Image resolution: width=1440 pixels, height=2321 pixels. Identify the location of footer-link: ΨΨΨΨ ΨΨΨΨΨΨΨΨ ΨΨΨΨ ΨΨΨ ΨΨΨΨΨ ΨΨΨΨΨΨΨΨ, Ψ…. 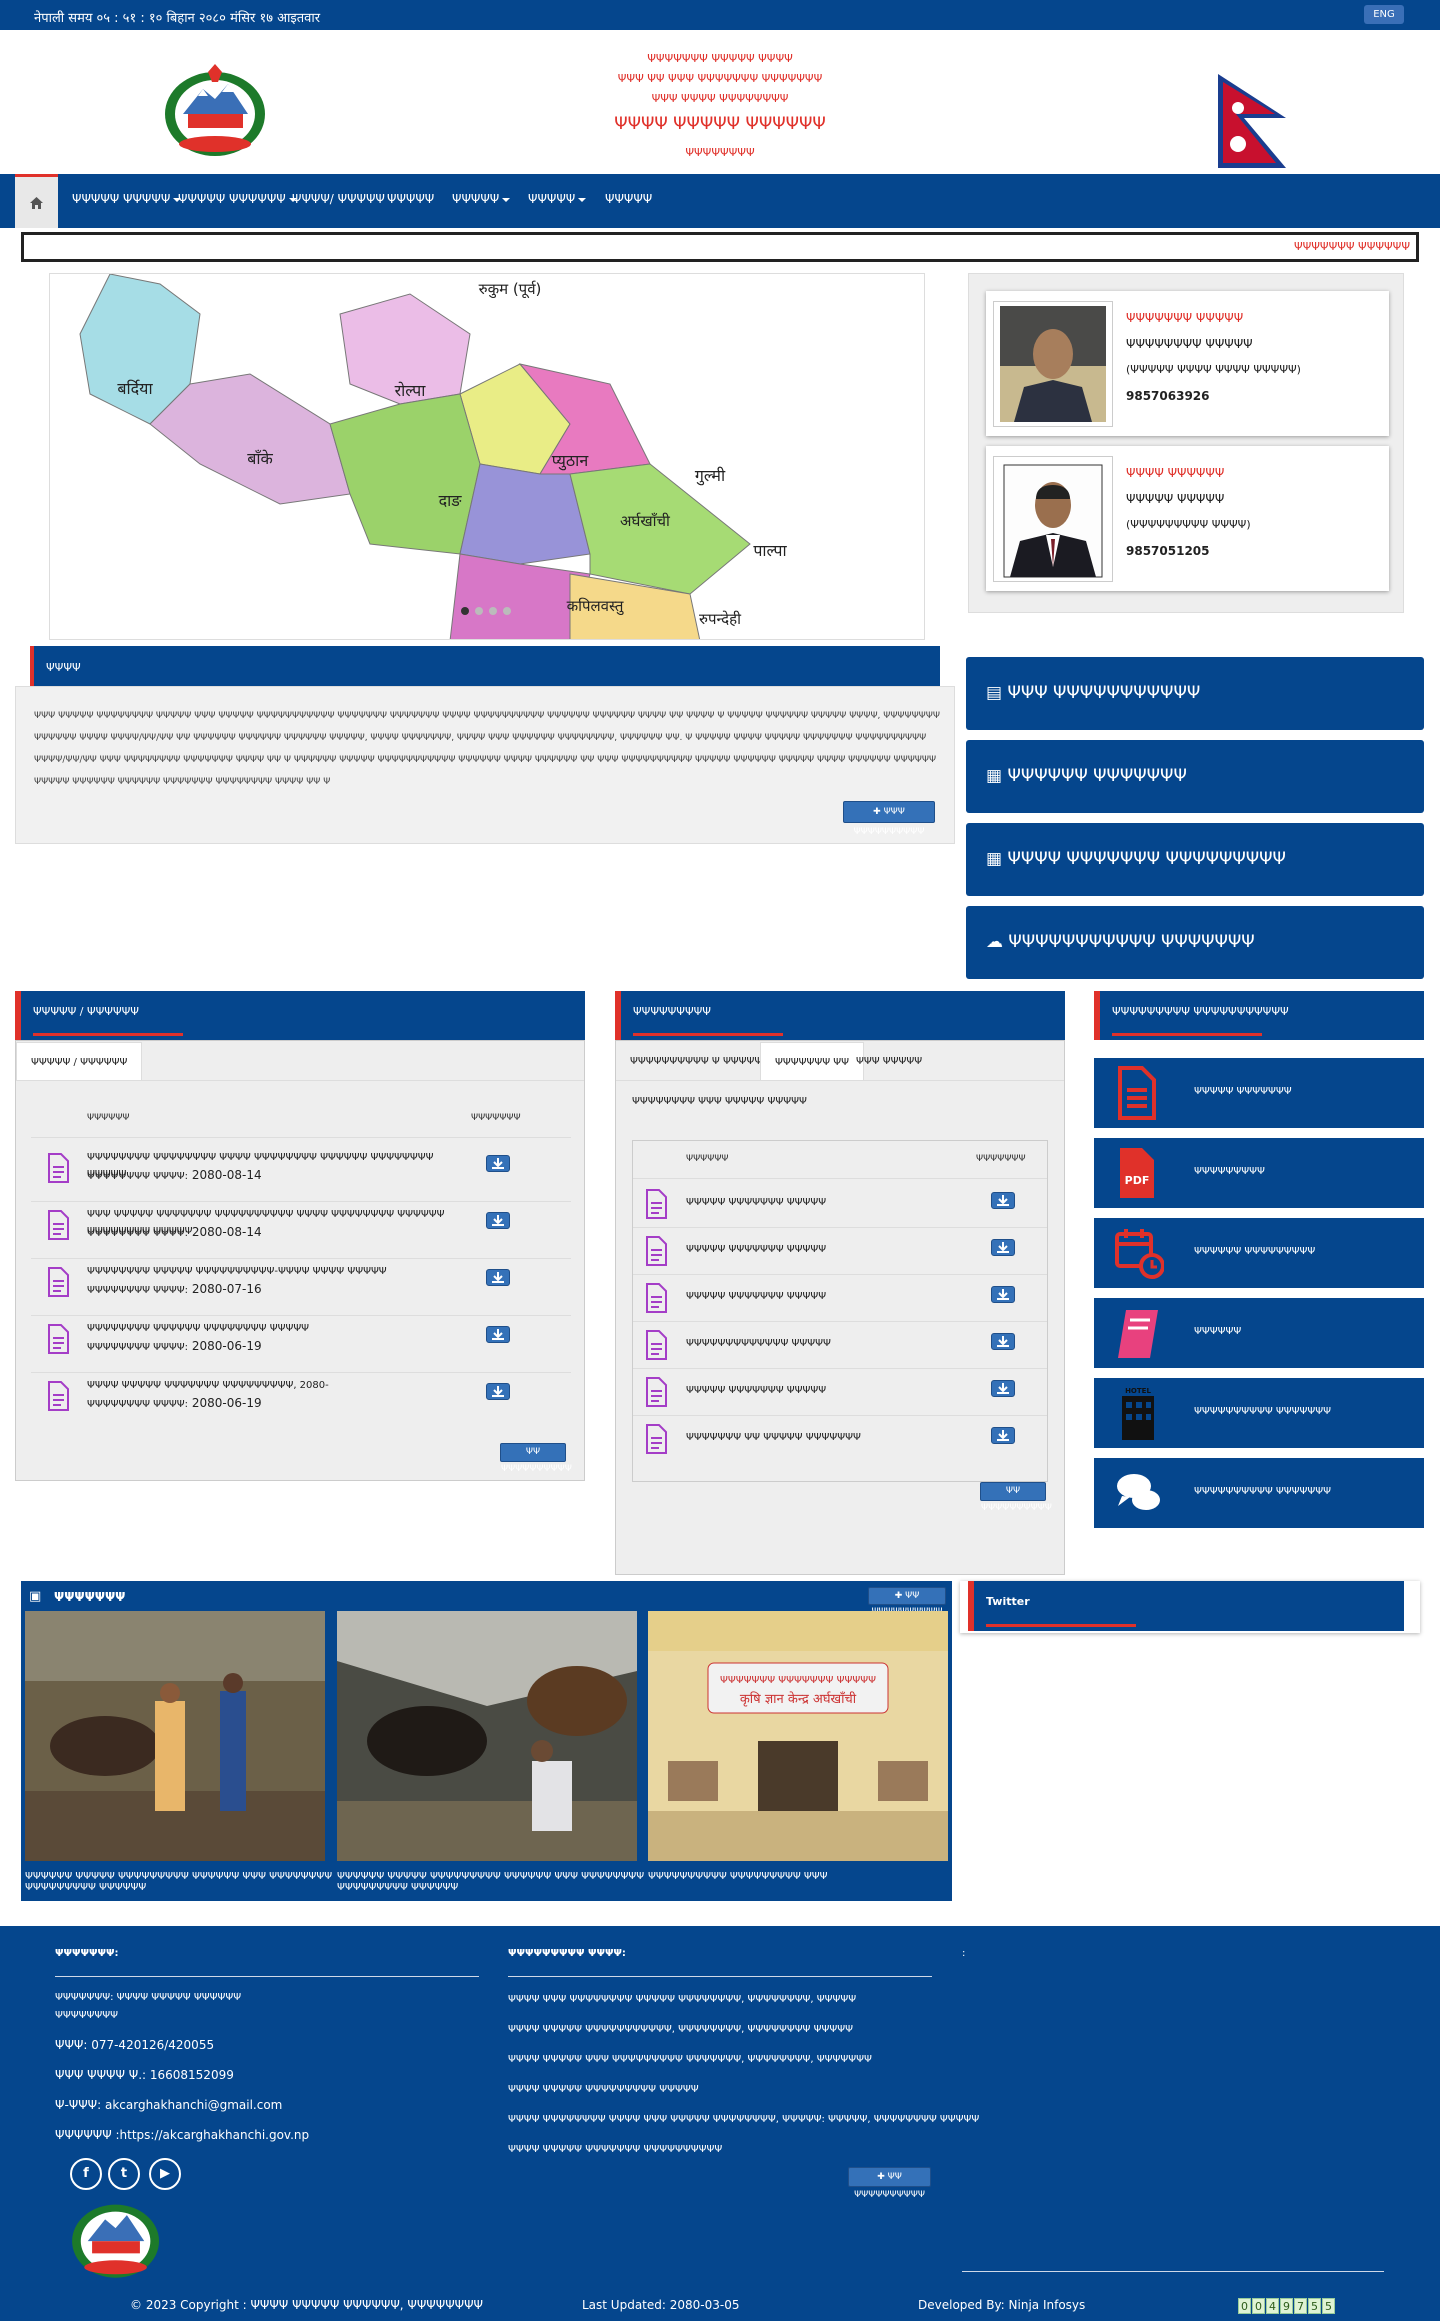
(743, 2119).